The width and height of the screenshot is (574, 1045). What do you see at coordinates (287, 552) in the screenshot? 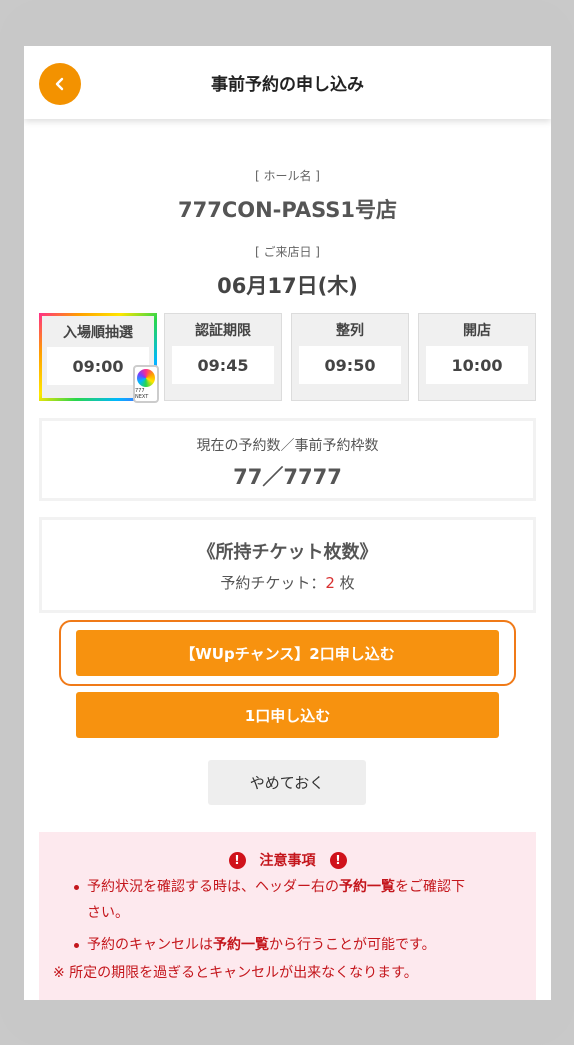
I see `ticket-title: 《所持チケット枚数》` at bounding box center [287, 552].